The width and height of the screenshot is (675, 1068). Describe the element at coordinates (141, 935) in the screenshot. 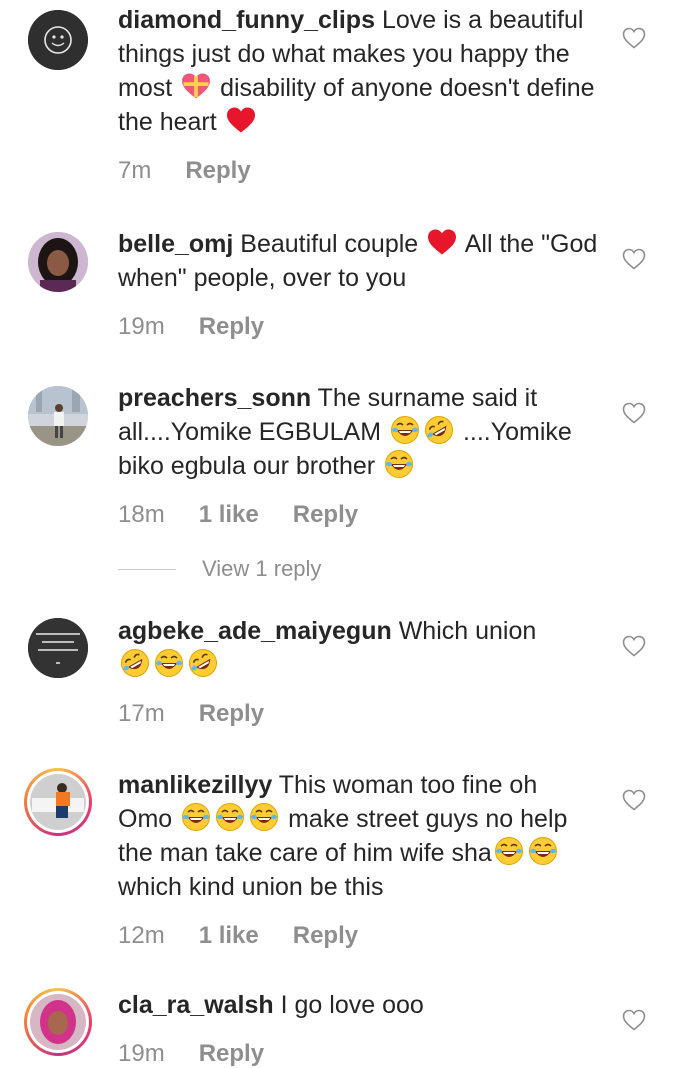

I see `comment-time: 12m` at that location.